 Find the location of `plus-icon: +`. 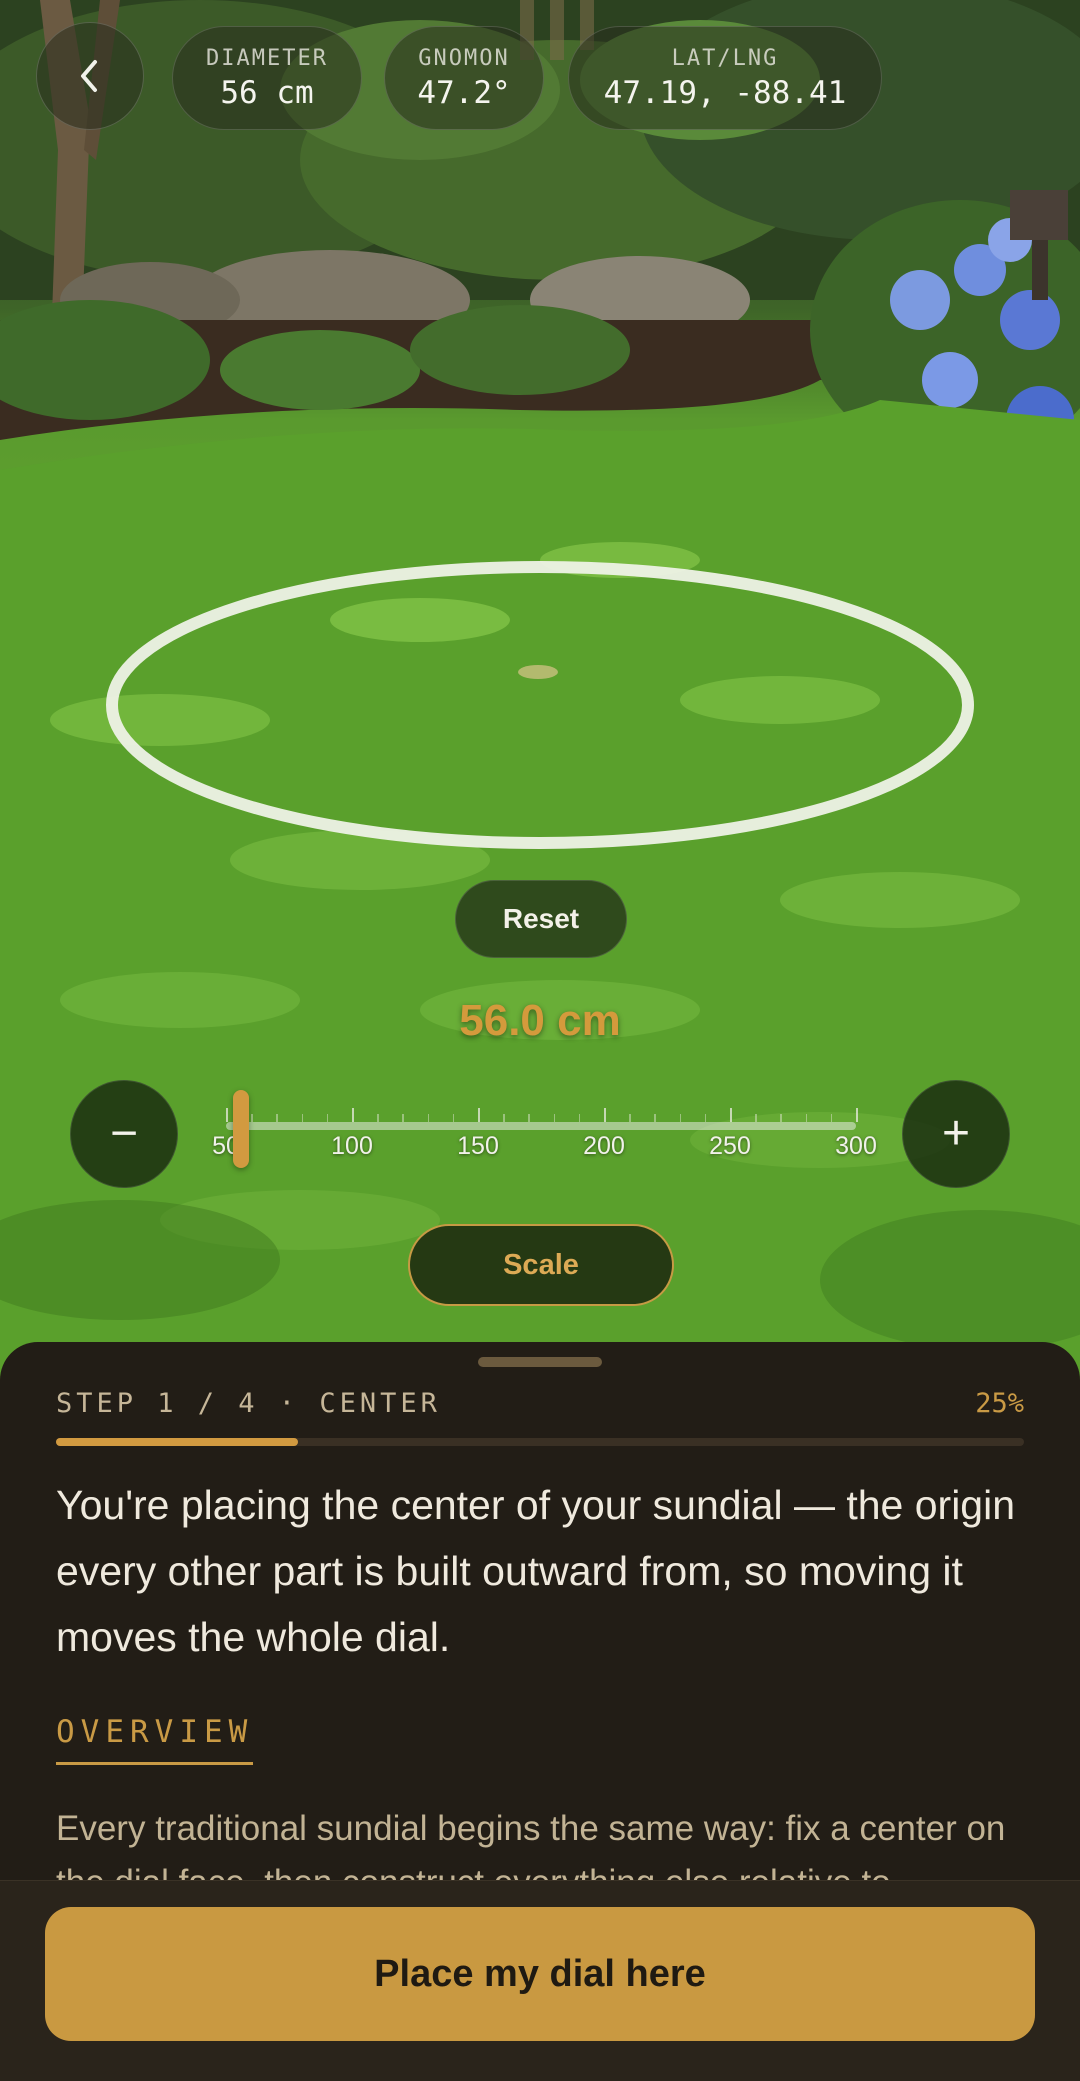

plus-icon: + is located at coordinates (956, 1133).